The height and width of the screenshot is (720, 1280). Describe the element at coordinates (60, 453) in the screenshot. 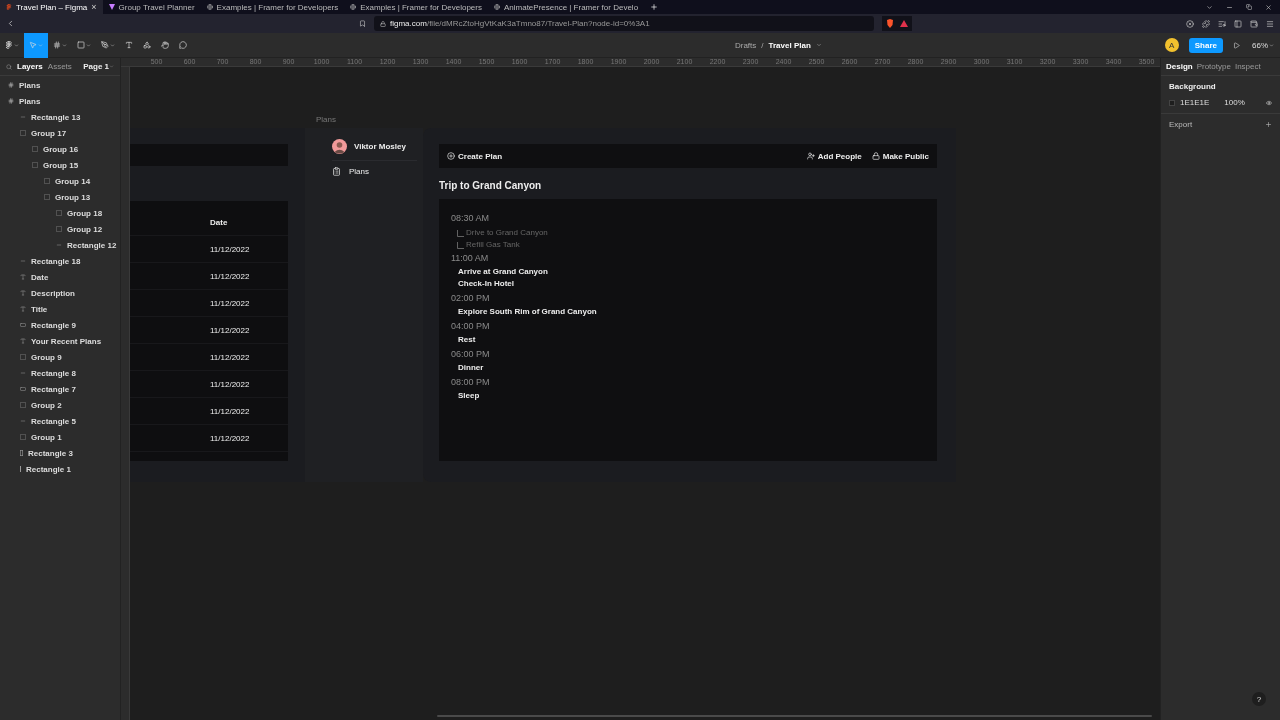

I see `layer-item: Rectangle 3` at that location.